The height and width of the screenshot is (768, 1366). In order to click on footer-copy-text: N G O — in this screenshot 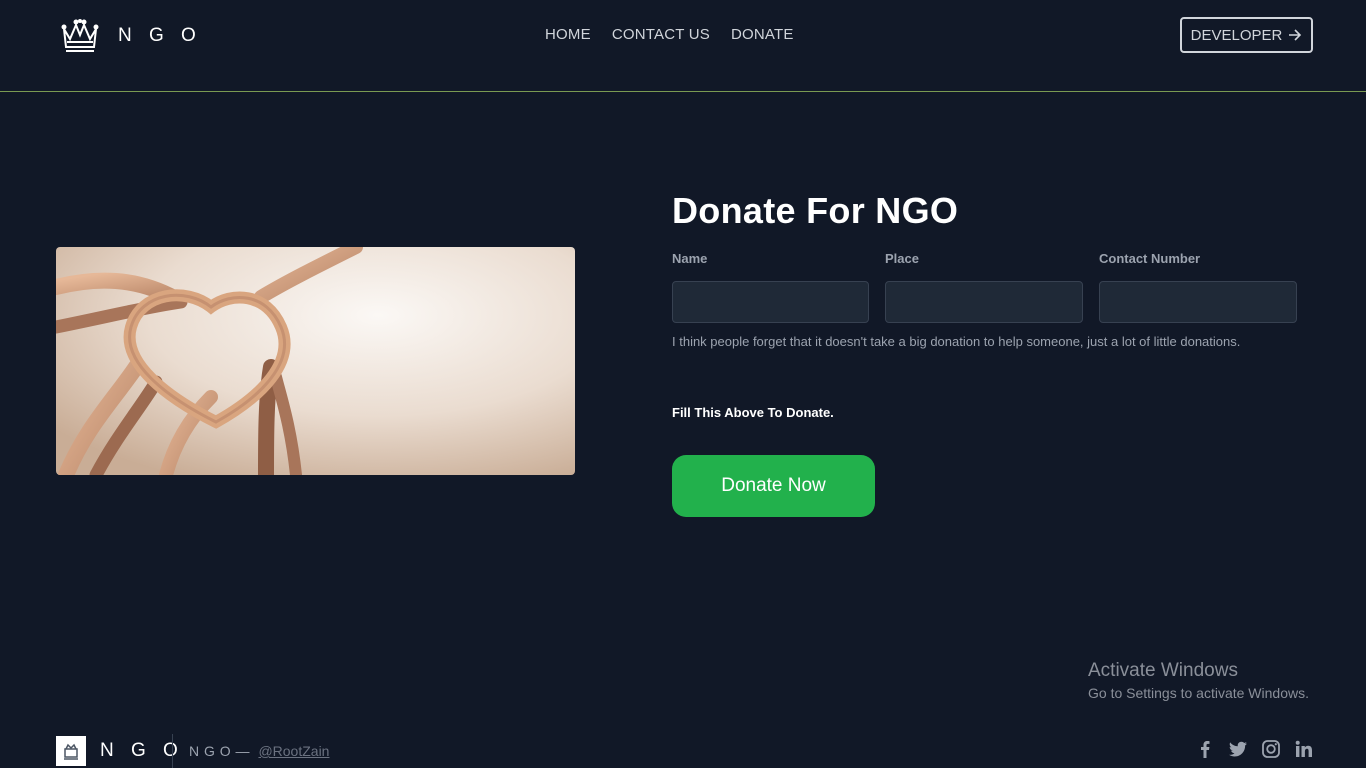, I will do `click(220, 751)`.